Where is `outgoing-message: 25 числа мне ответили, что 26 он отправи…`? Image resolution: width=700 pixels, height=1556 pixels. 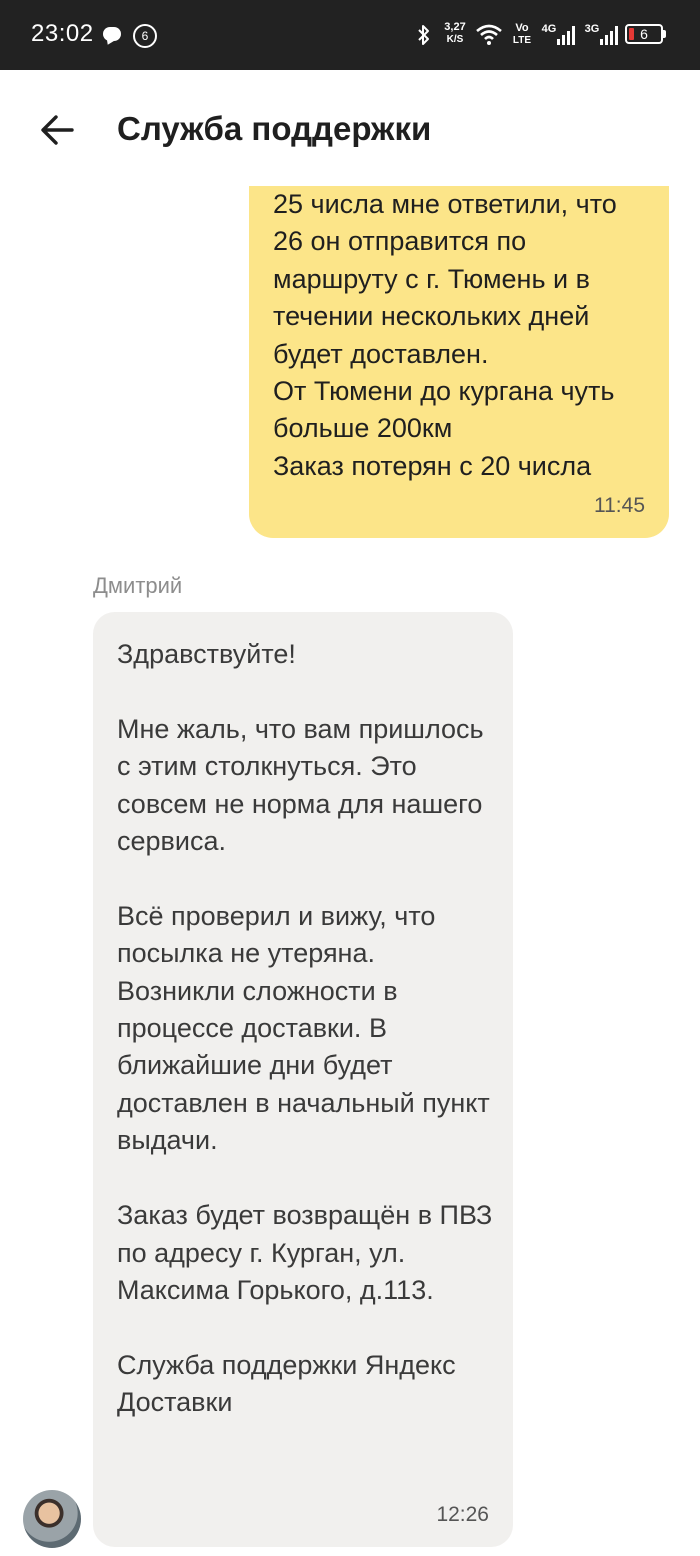
outgoing-message: 25 числа мне ответили, что 26 он отправи… is located at coordinates (459, 362).